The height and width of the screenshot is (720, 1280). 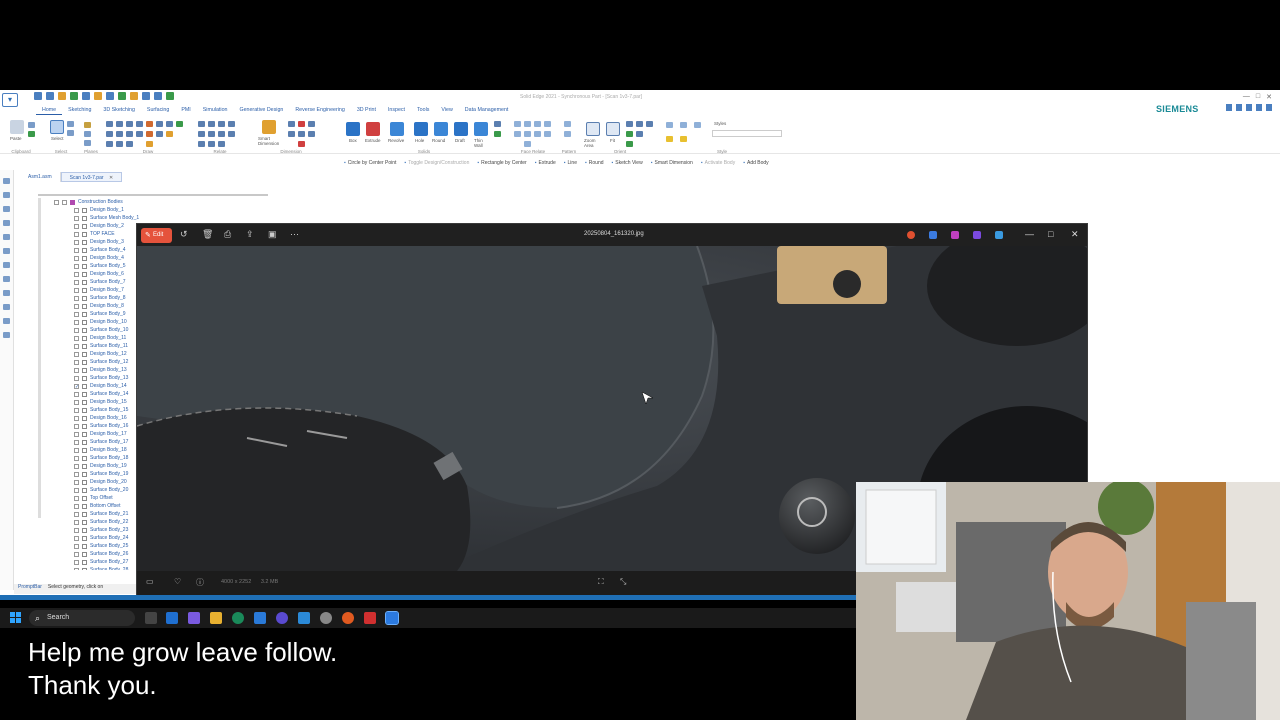 What do you see at coordinates (933, 235) in the screenshot?
I see `designer-icon` at bounding box center [933, 235].